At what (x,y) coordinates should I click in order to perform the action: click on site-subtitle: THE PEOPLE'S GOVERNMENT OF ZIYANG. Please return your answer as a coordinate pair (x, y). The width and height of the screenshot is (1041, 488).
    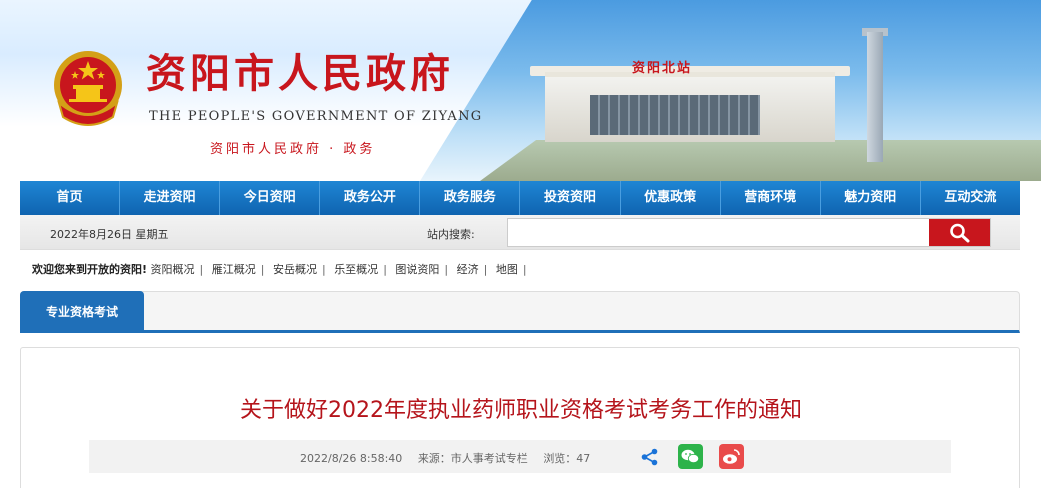
    Looking at the image, I should click on (316, 116).